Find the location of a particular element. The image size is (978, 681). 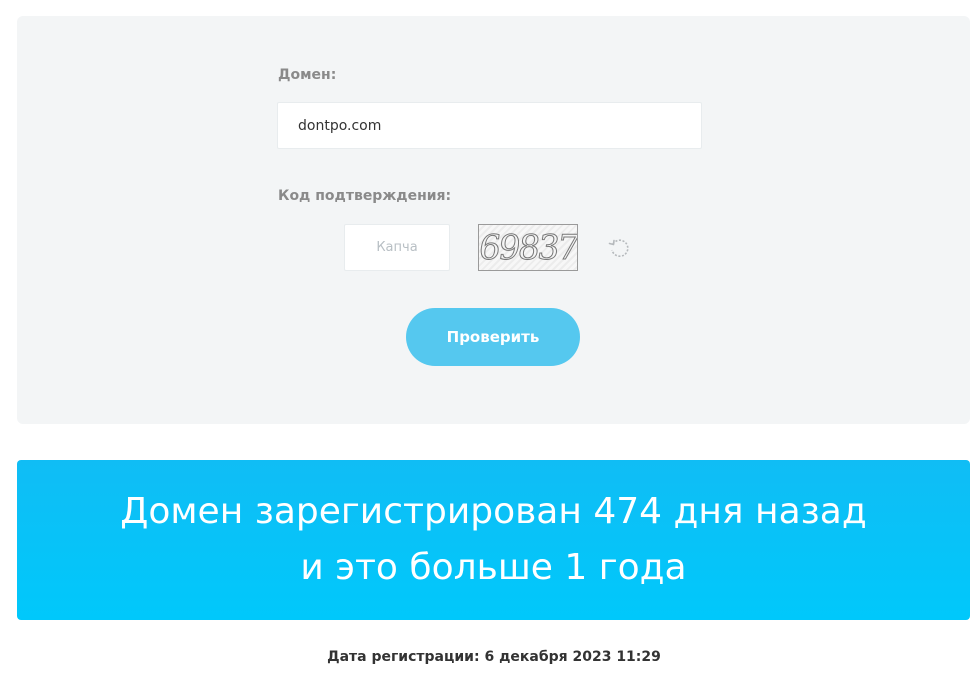

registration-date: Дата регистрации: 6 декабря 2023 11:29 is located at coordinates (494, 657).